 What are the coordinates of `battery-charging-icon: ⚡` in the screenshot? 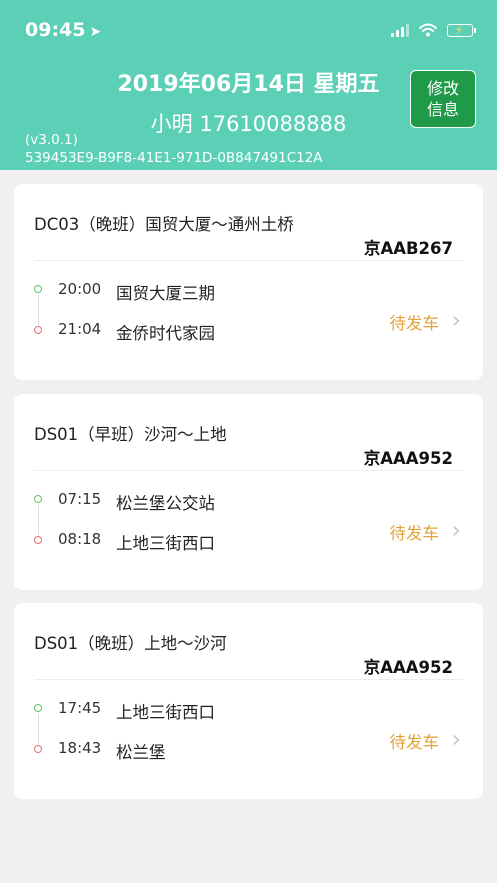 It's located at (461, 30).